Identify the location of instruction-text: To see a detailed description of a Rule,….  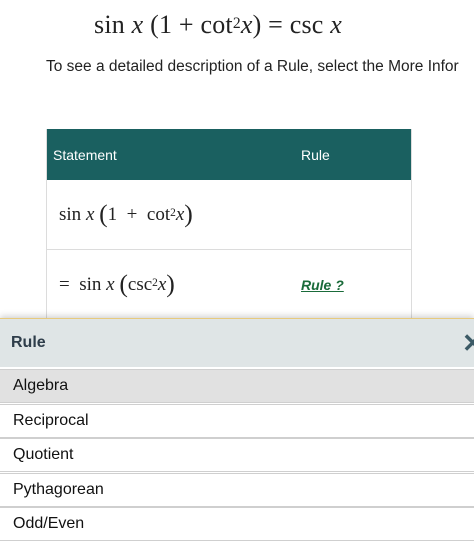
(252, 66).